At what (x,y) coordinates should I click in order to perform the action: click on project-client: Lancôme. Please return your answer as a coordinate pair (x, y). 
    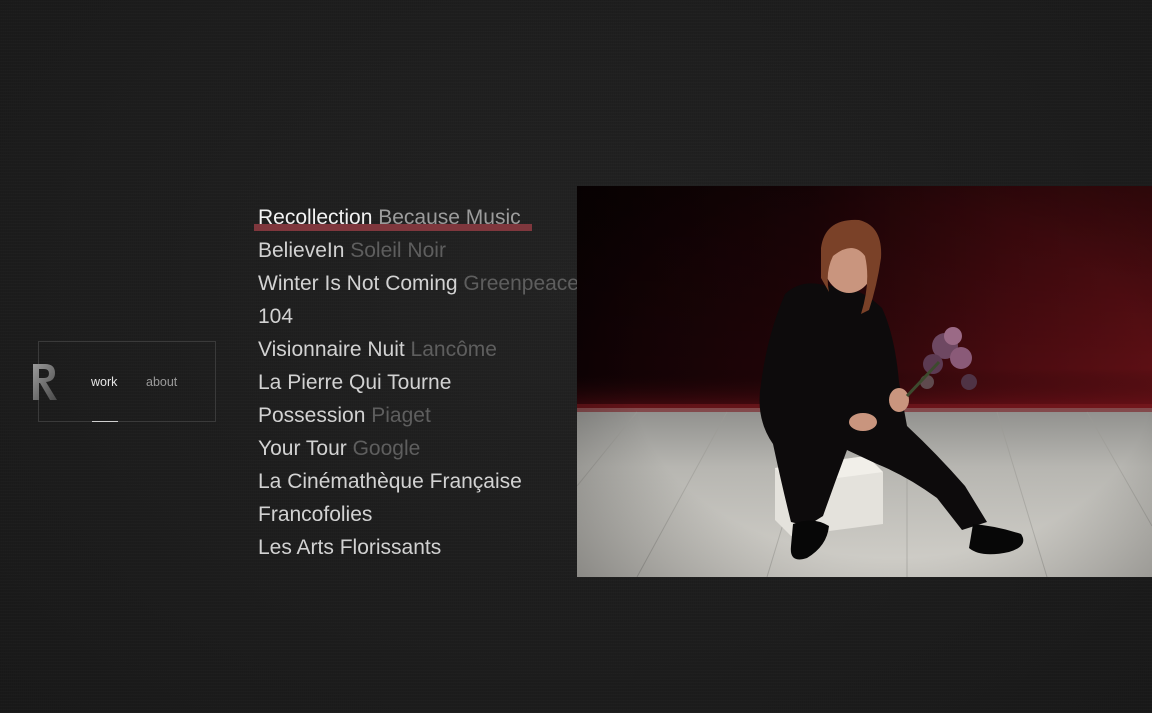
    Looking at the image, I should click on (453, 349).